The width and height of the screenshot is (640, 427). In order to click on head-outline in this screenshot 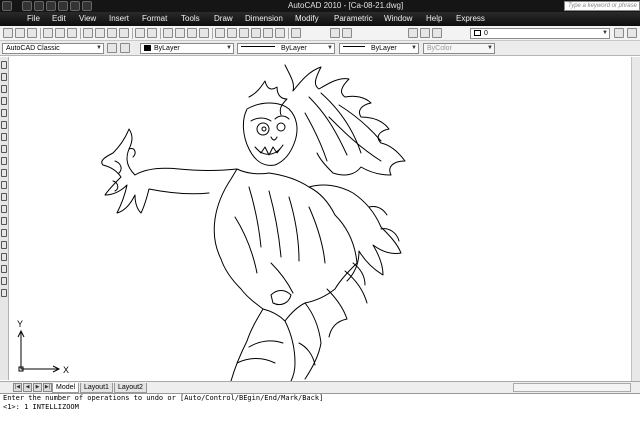, I will do `click(270, 134)`.